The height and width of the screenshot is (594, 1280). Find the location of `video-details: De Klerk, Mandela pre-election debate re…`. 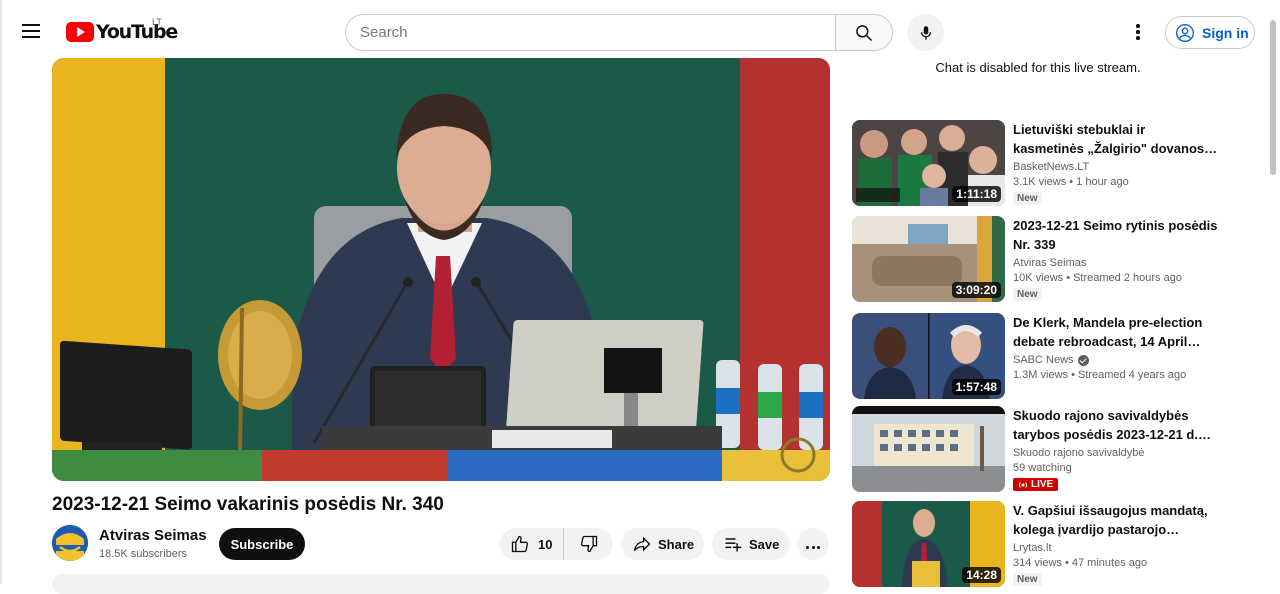

video-details: De Klerk, Mandela pre-election debate re… is located at coordinates (1115, 347).